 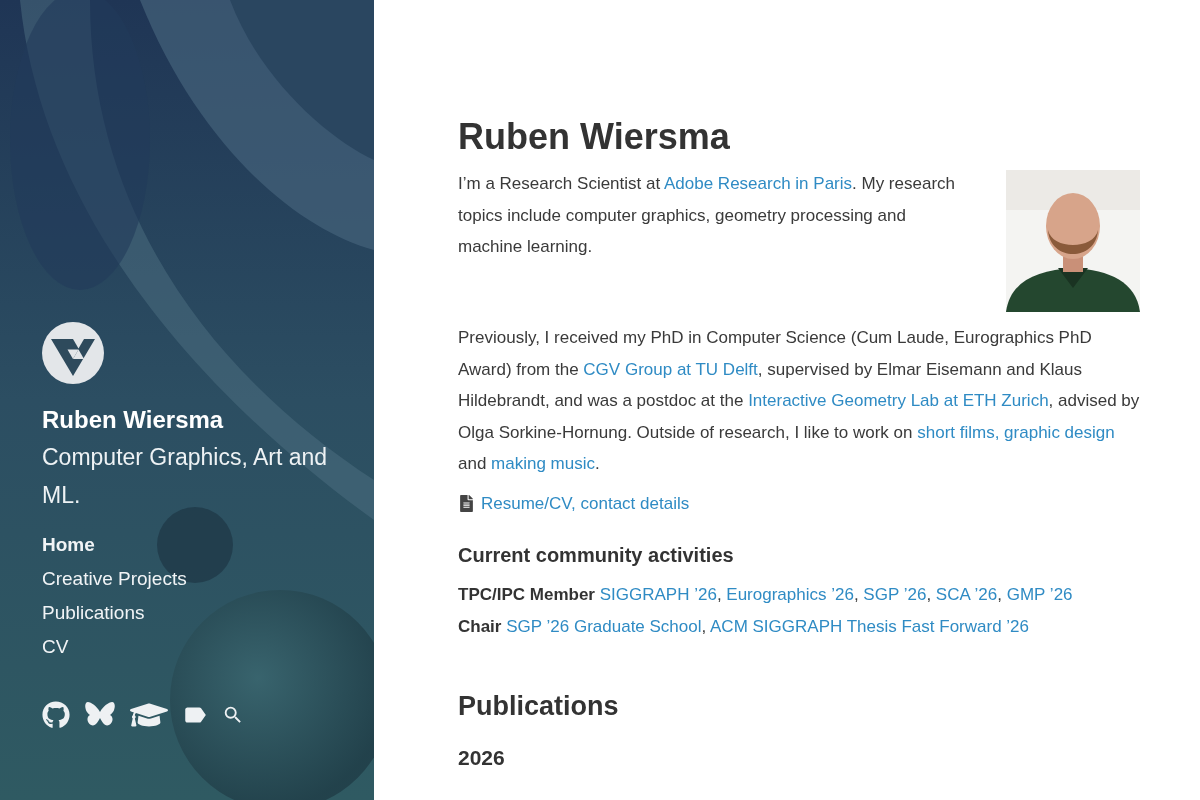 What do you see at coordinates (604, 626) in the screenshot?
I see `event-link: SGP ’26 Graduate School` at bounding box center [604, 626].